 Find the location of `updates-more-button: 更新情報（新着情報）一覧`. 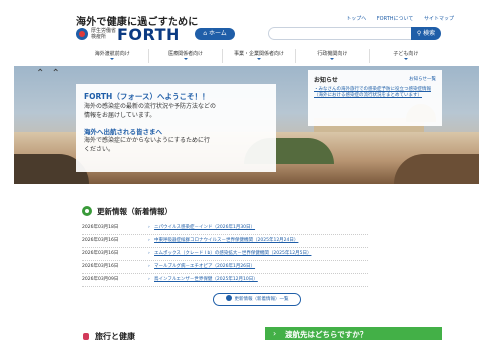

updates-more-button: 更新情報（新着情報）一覧 is located at coordinates (257, 299).